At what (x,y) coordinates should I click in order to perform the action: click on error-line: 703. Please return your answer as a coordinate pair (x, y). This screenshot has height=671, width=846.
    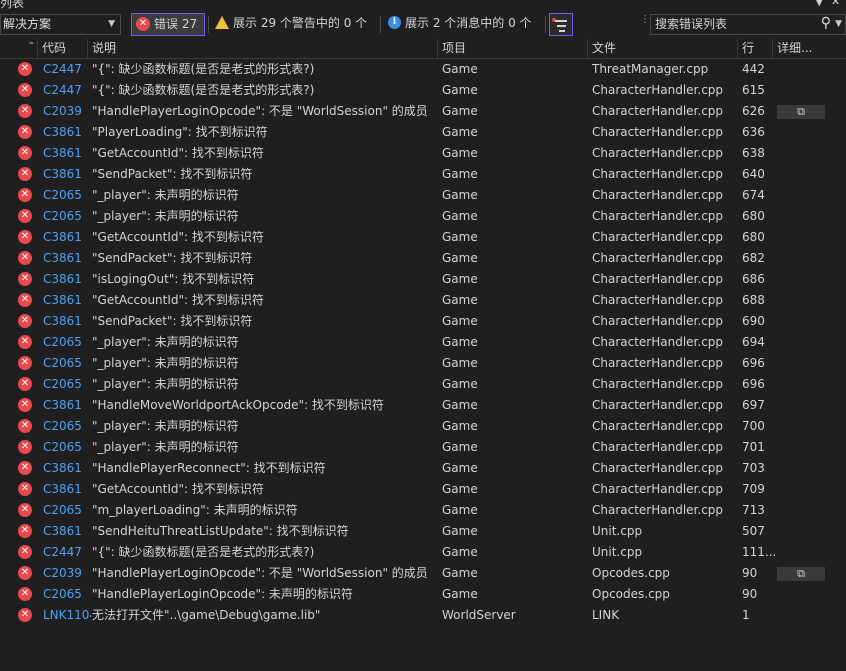
    Looking at the image, I should click on (753, 468).